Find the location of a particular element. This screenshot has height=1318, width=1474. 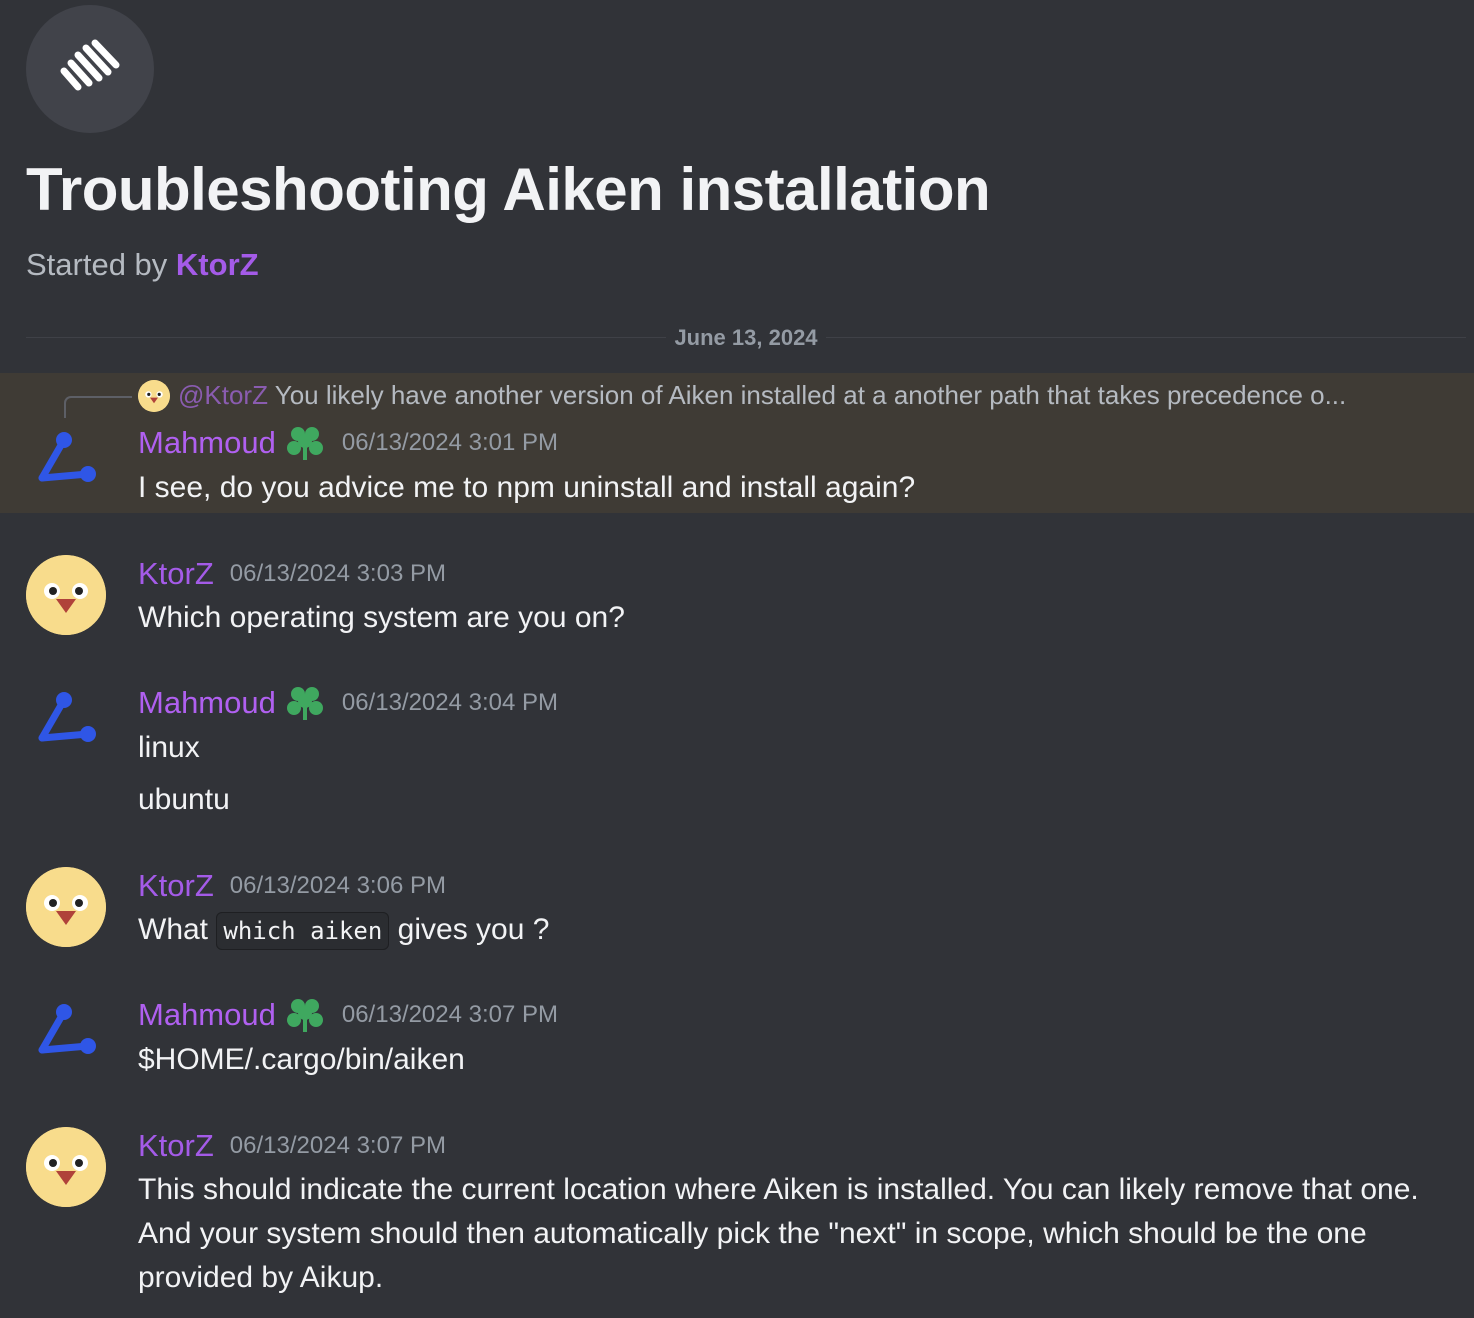

message-header: Mahmoud 06/13/2024 3:07 PM is located at coordinates (348, 1015).